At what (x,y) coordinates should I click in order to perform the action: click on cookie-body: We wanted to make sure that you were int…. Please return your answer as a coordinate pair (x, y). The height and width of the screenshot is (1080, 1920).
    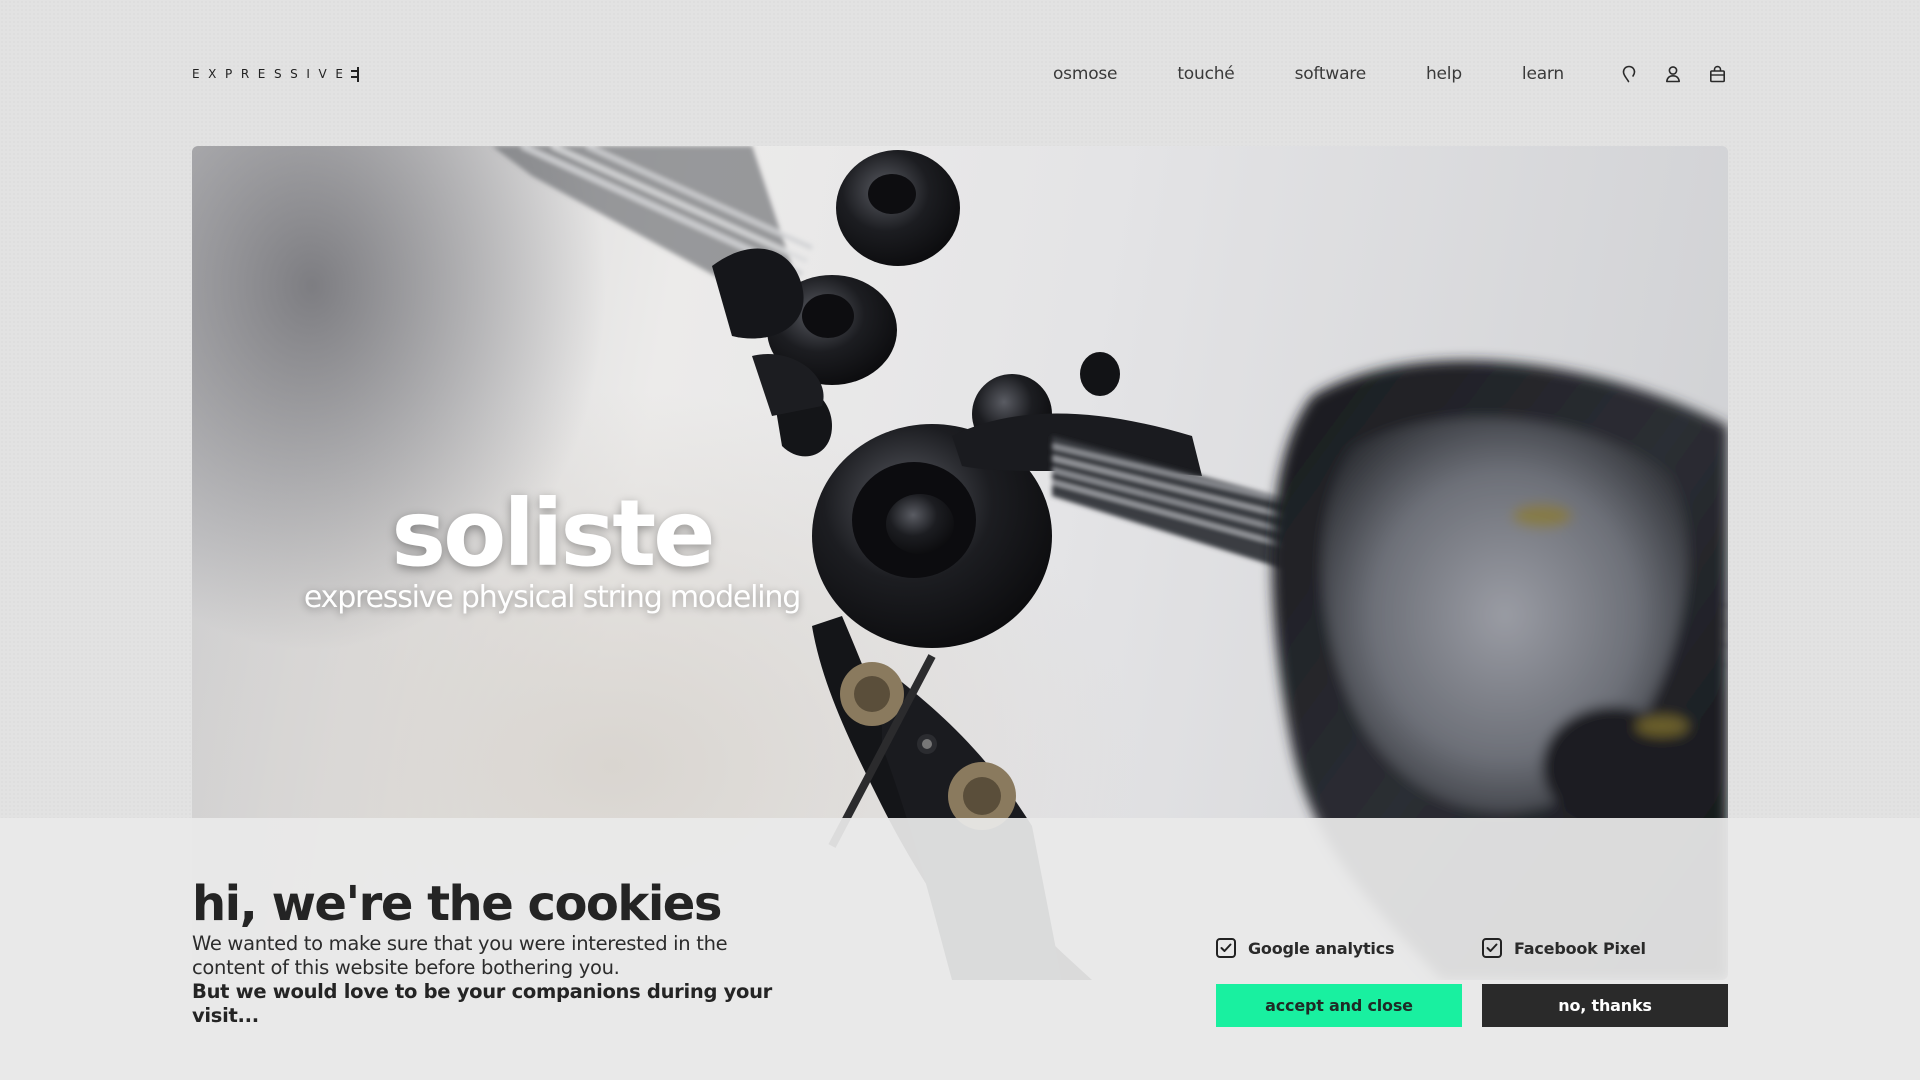
    Looking at the image, I should click on (460, 955).